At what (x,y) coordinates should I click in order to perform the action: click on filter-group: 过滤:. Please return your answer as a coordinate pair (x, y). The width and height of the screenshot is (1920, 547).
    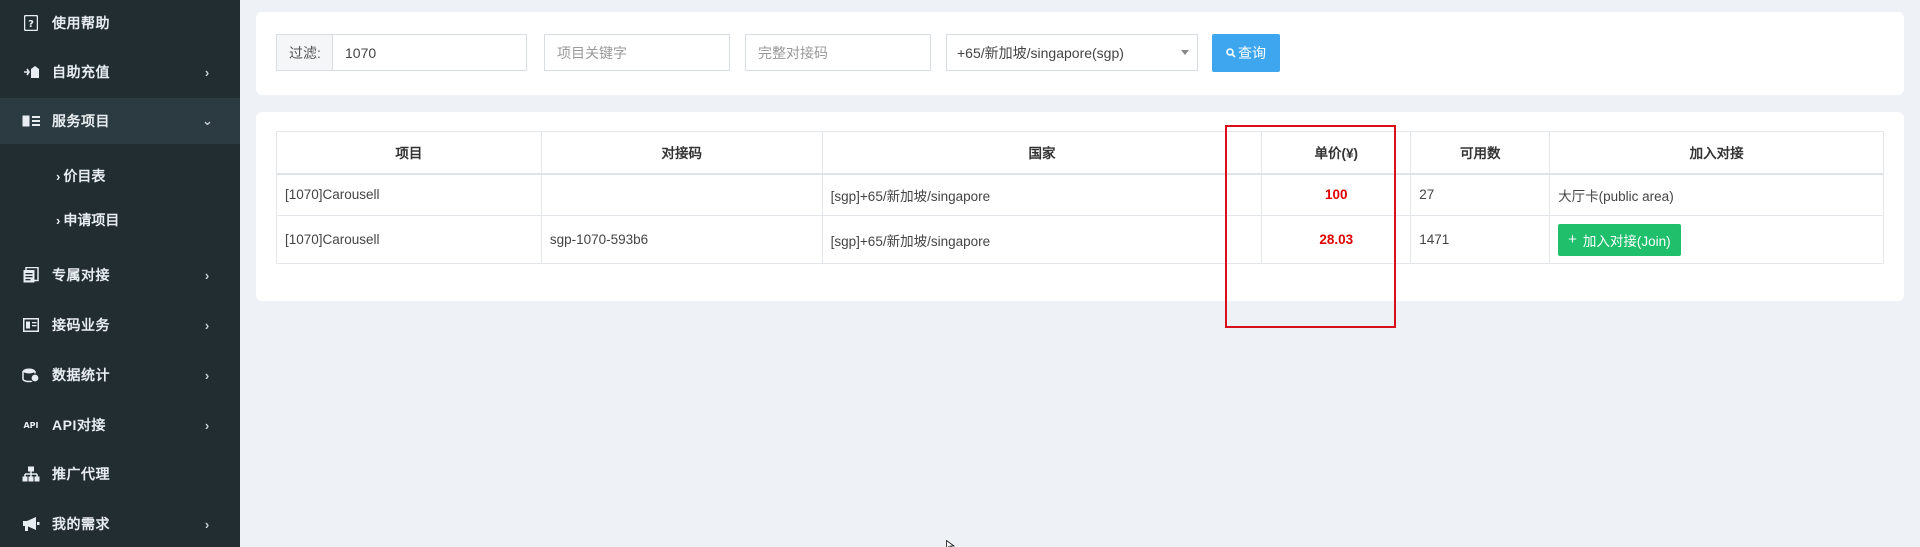
    Looking at the image, I should click on (401, 52).